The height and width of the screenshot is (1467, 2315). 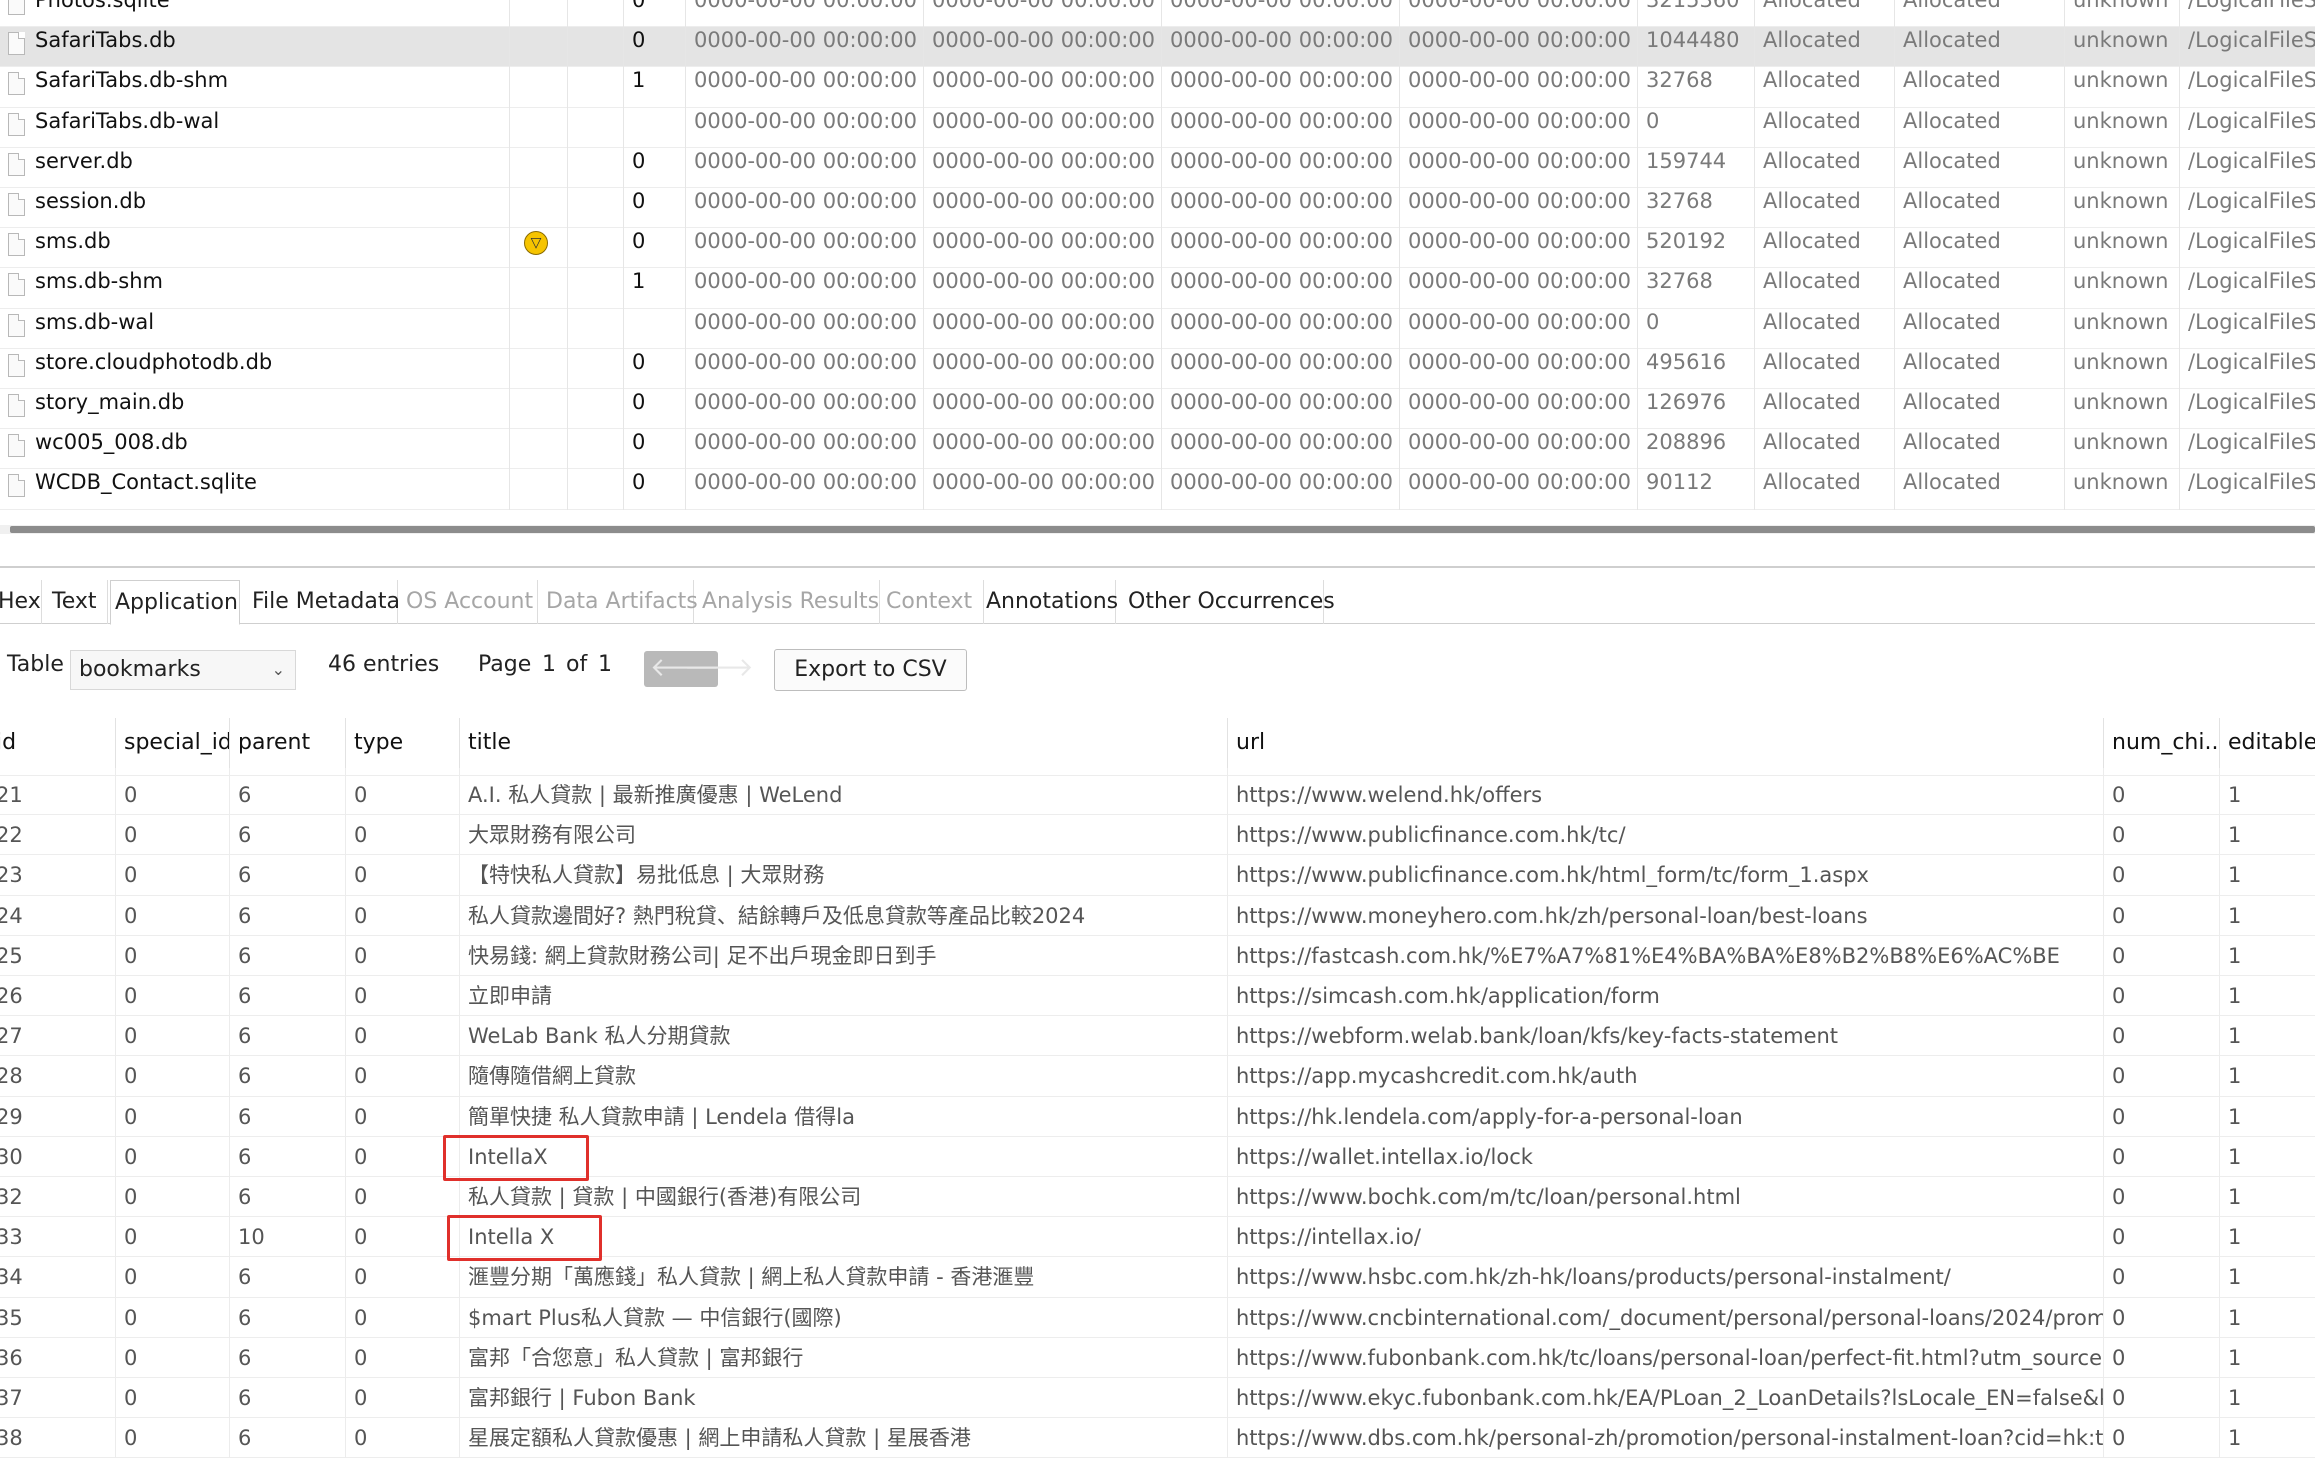 I want to click on tab-data-artifacts: Data Artifacts, so click(x=620, y=602).